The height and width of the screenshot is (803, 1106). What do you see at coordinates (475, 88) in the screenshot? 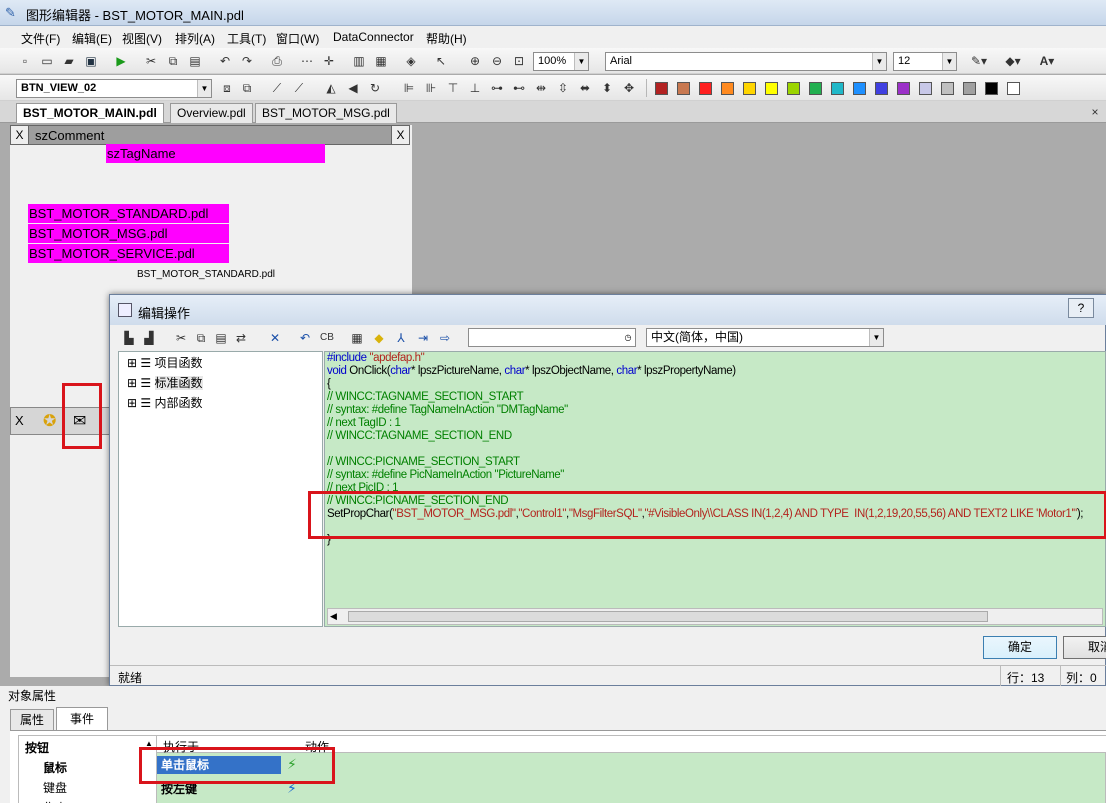
I see `align-bottom-icon: ⊥` at bounding box center [475, 88].